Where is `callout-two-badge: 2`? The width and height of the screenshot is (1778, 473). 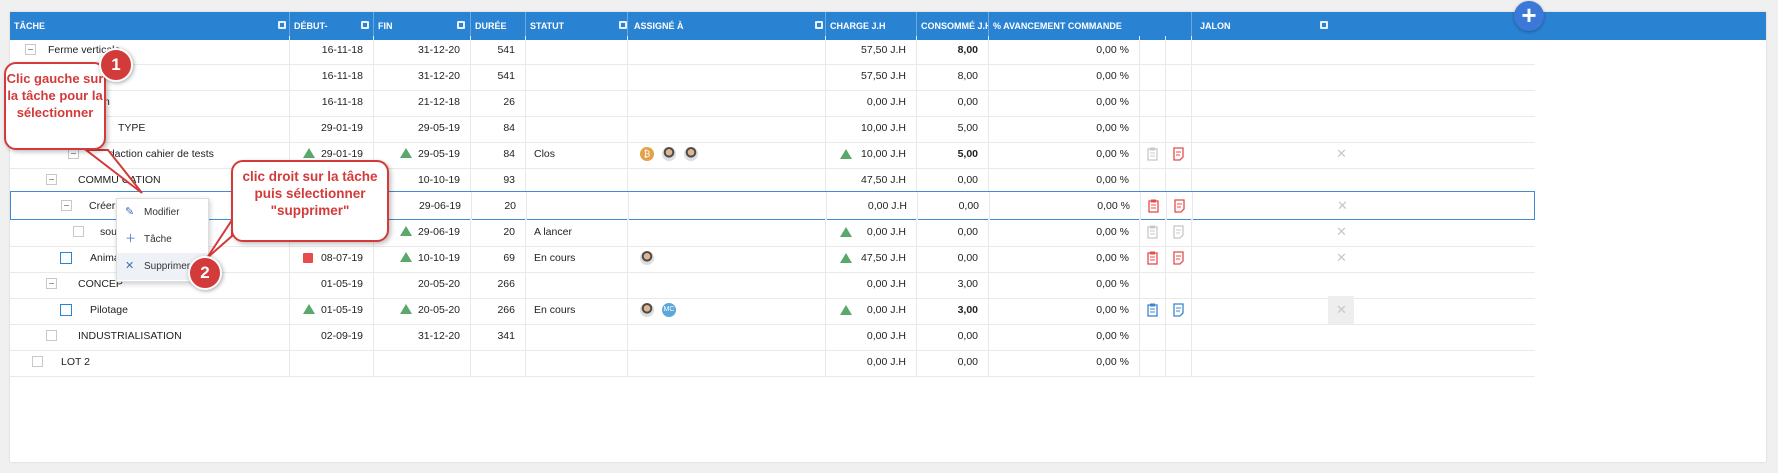
callout-two-badge: 2 is located at coordinates (205, 273).